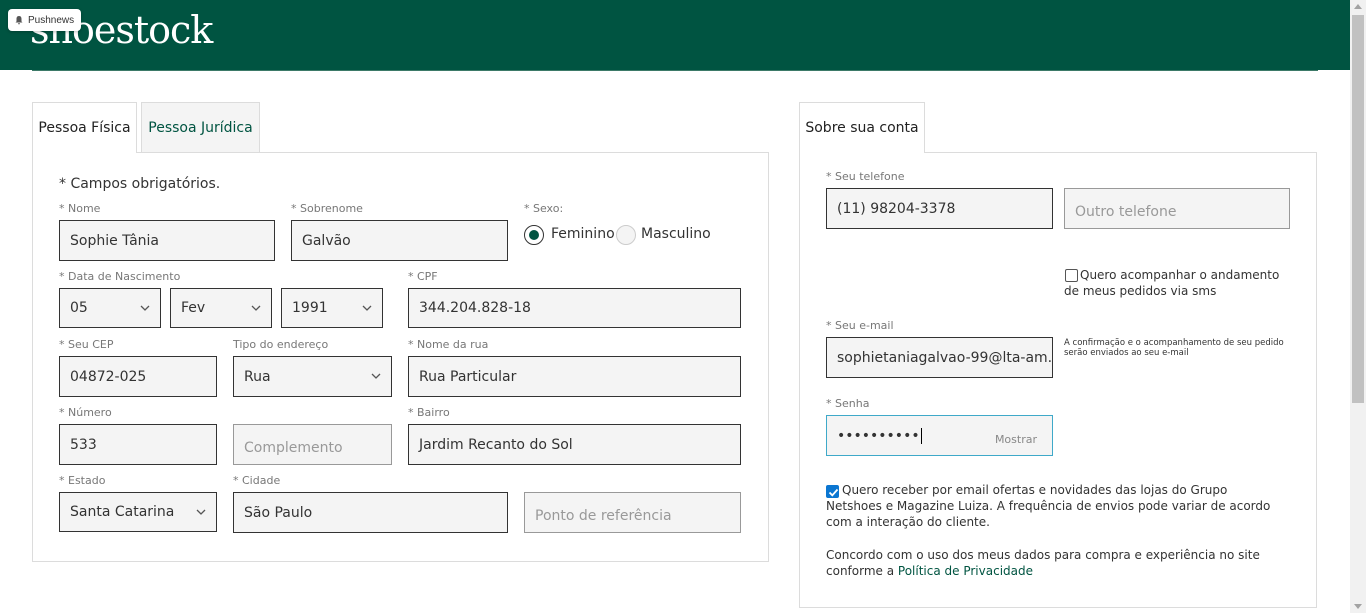  What do you see at coordinates (475, 308) in the screenshot?
I see `cpf-value: 344.204.828-18` at bounding box center [475, 308].